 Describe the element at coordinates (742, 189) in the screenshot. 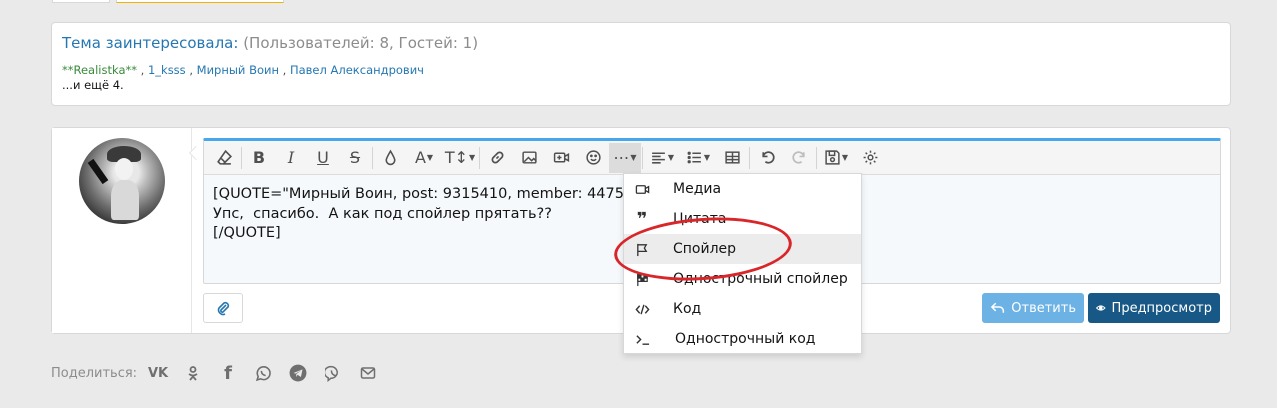

I see `menu-item-media: Медиа` at that location.